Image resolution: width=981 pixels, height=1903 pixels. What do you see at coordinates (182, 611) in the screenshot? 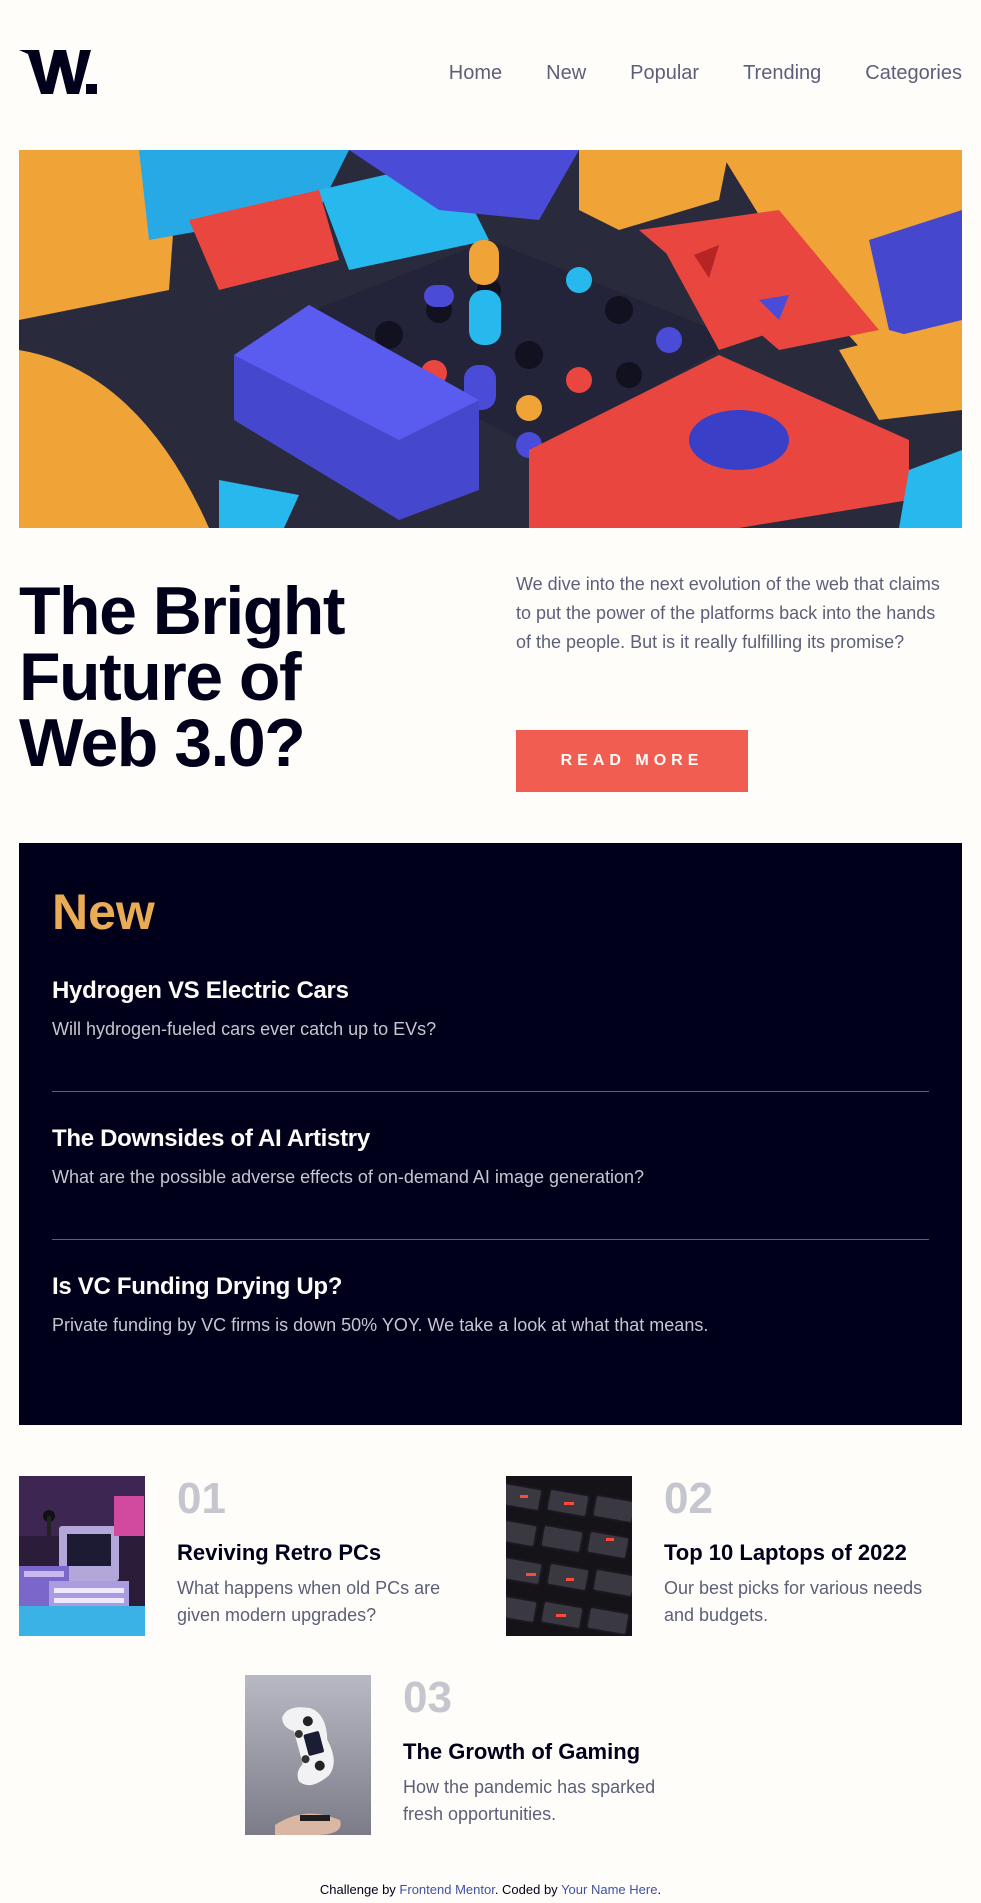
I see `hero-title-line: The Bright` at bounding box center [182, 611].